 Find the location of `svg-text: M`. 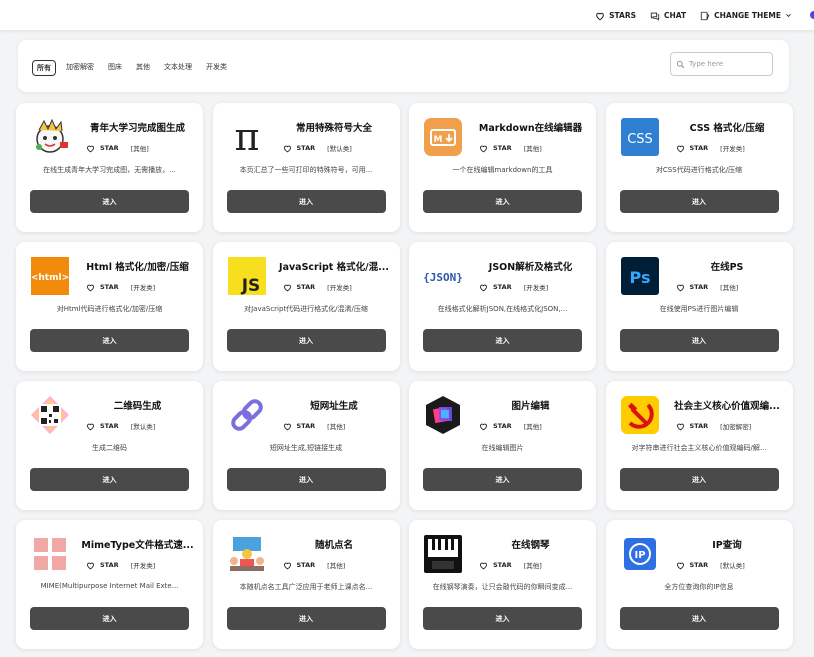

svg-text: M is located at coordinates (438, 140).